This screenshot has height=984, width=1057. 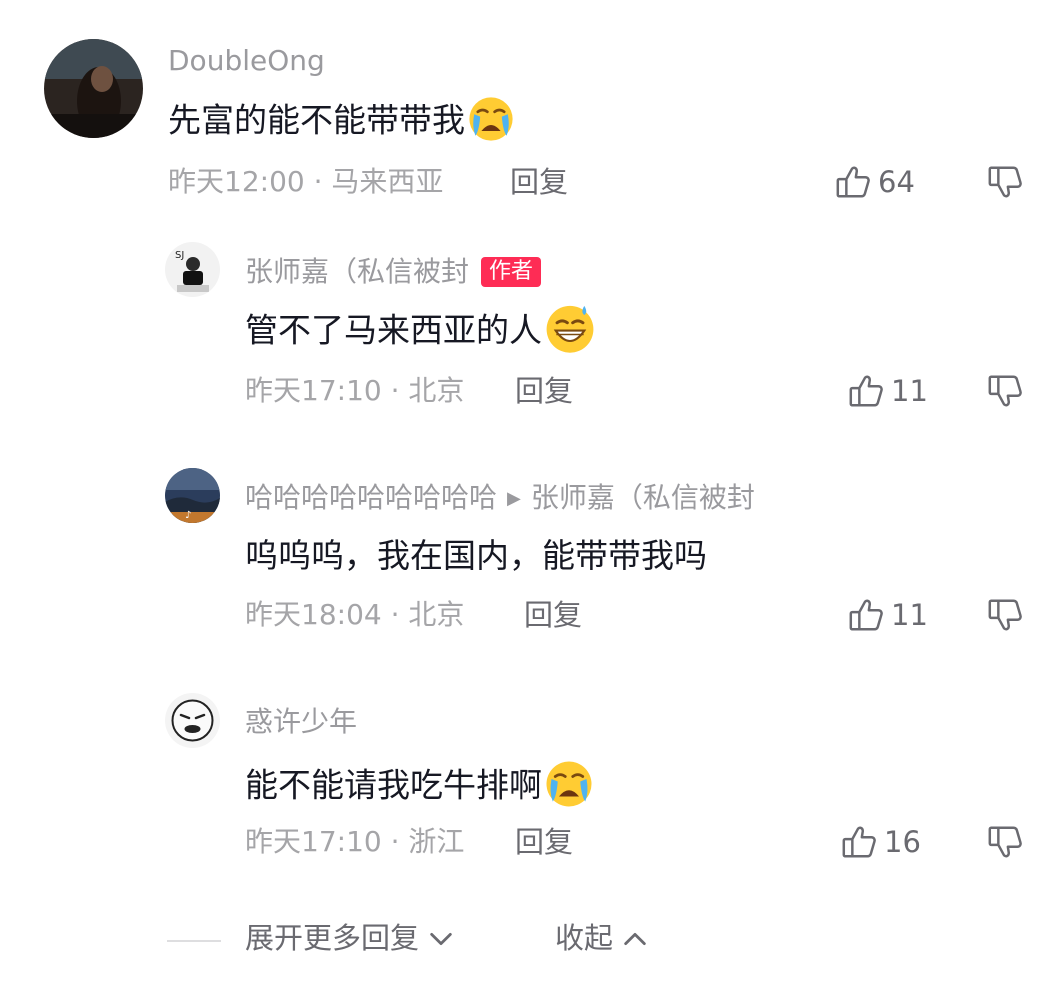 What do you see at coordinates (306, 181) in the screenshot?
I see `comment-meta: 昨天12:00 · 马来西亚` at bounding box center [306, 181].